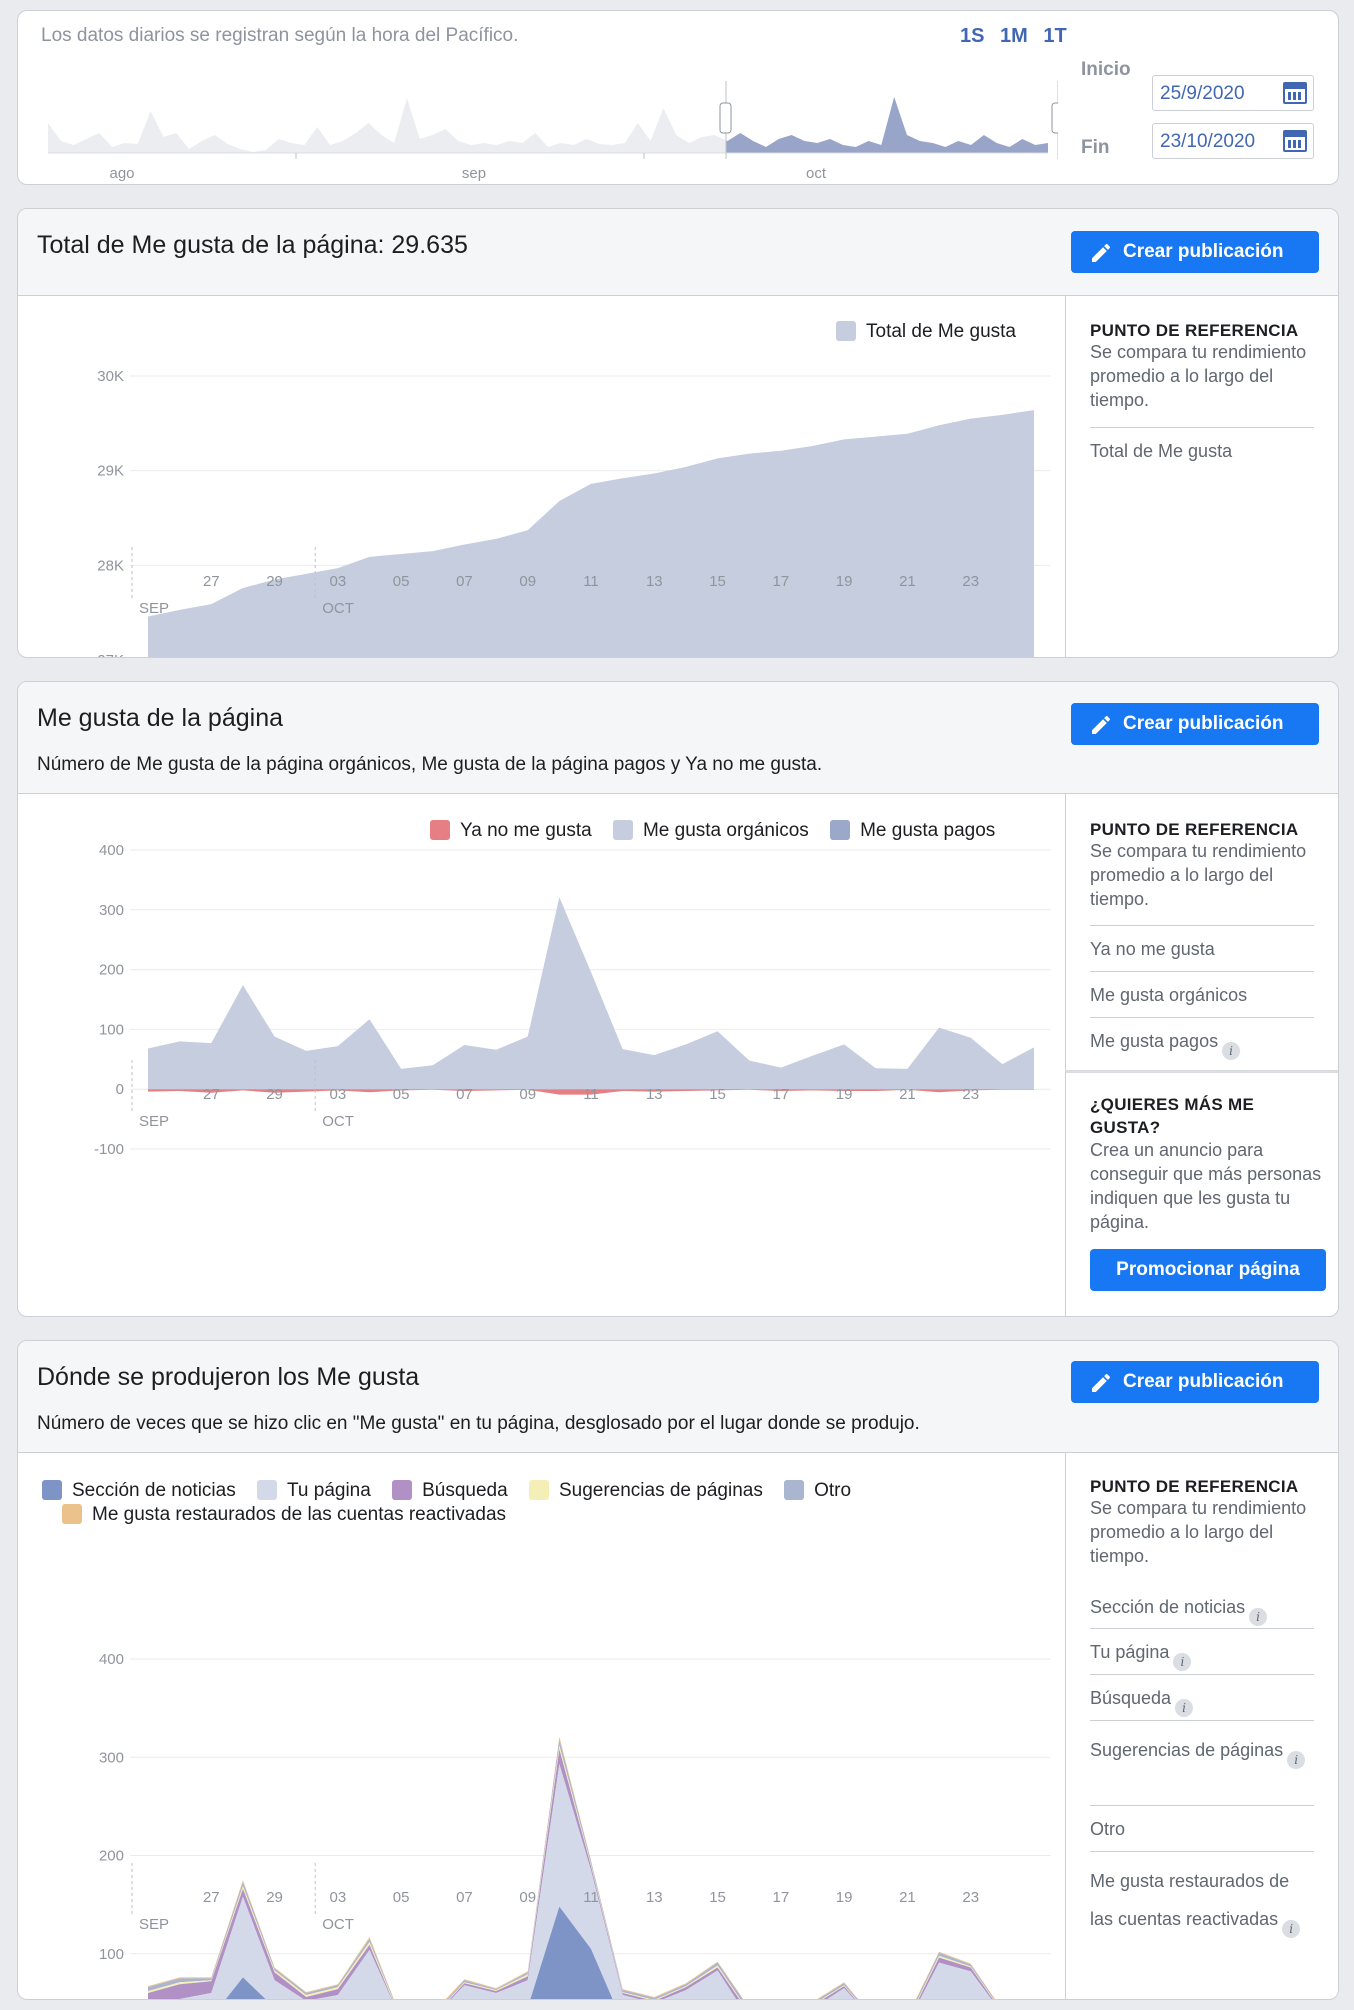  Describe the element at coordinates (111, 910) in the screenshot. I see `y-tick-label: 300` at that location.